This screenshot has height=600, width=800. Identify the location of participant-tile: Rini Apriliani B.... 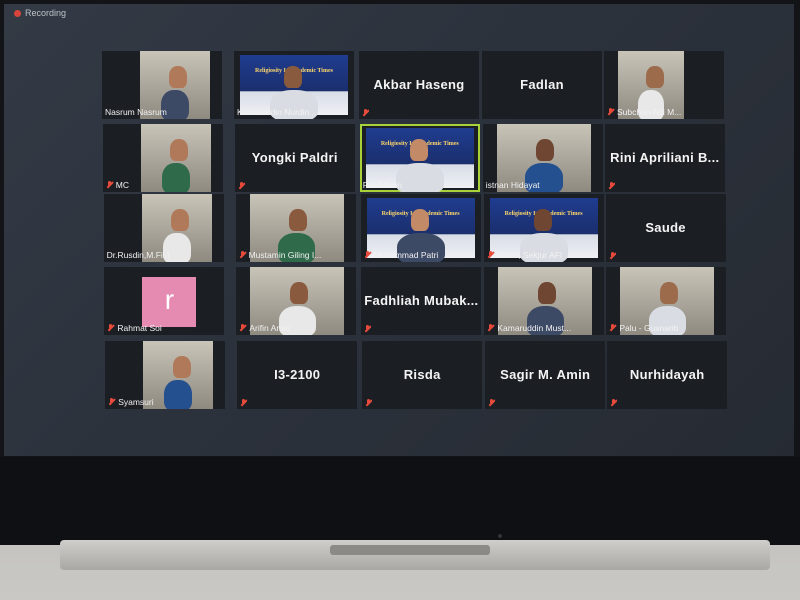
(664, 158).